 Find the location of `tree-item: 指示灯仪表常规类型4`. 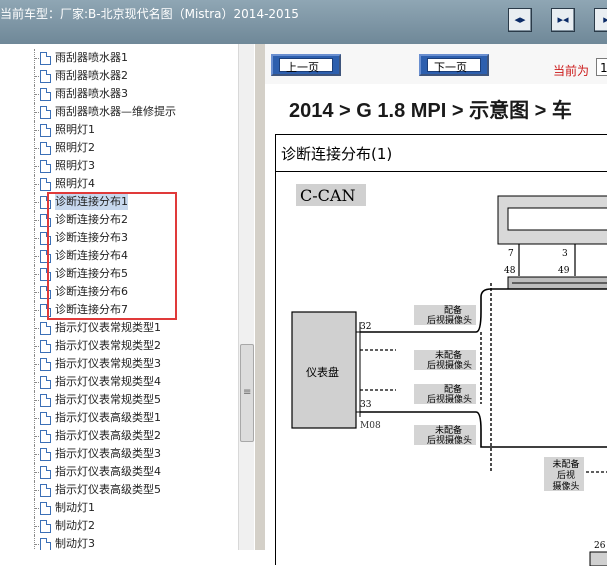

tree-item: 指示灯仪表常规类型4 is located at coordinates (119, 382).